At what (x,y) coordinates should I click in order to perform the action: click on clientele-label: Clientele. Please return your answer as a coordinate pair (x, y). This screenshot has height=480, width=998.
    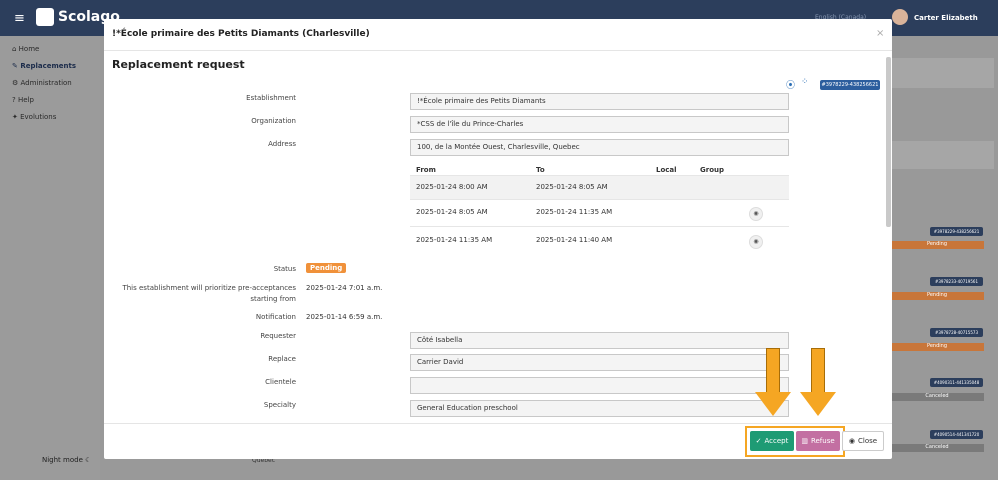
    Looking at the image, I should click on (280, 382).